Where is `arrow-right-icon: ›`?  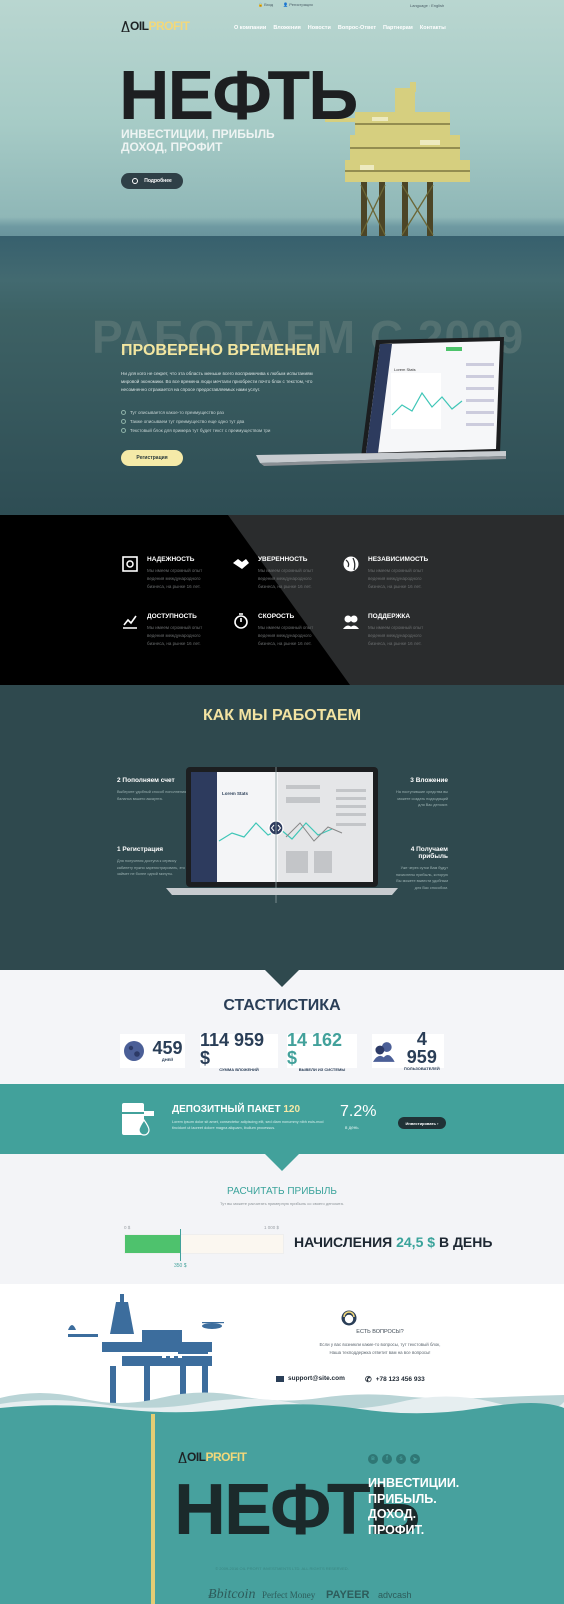
arrow-right-icon: › is located at coordinates (438, 1123).